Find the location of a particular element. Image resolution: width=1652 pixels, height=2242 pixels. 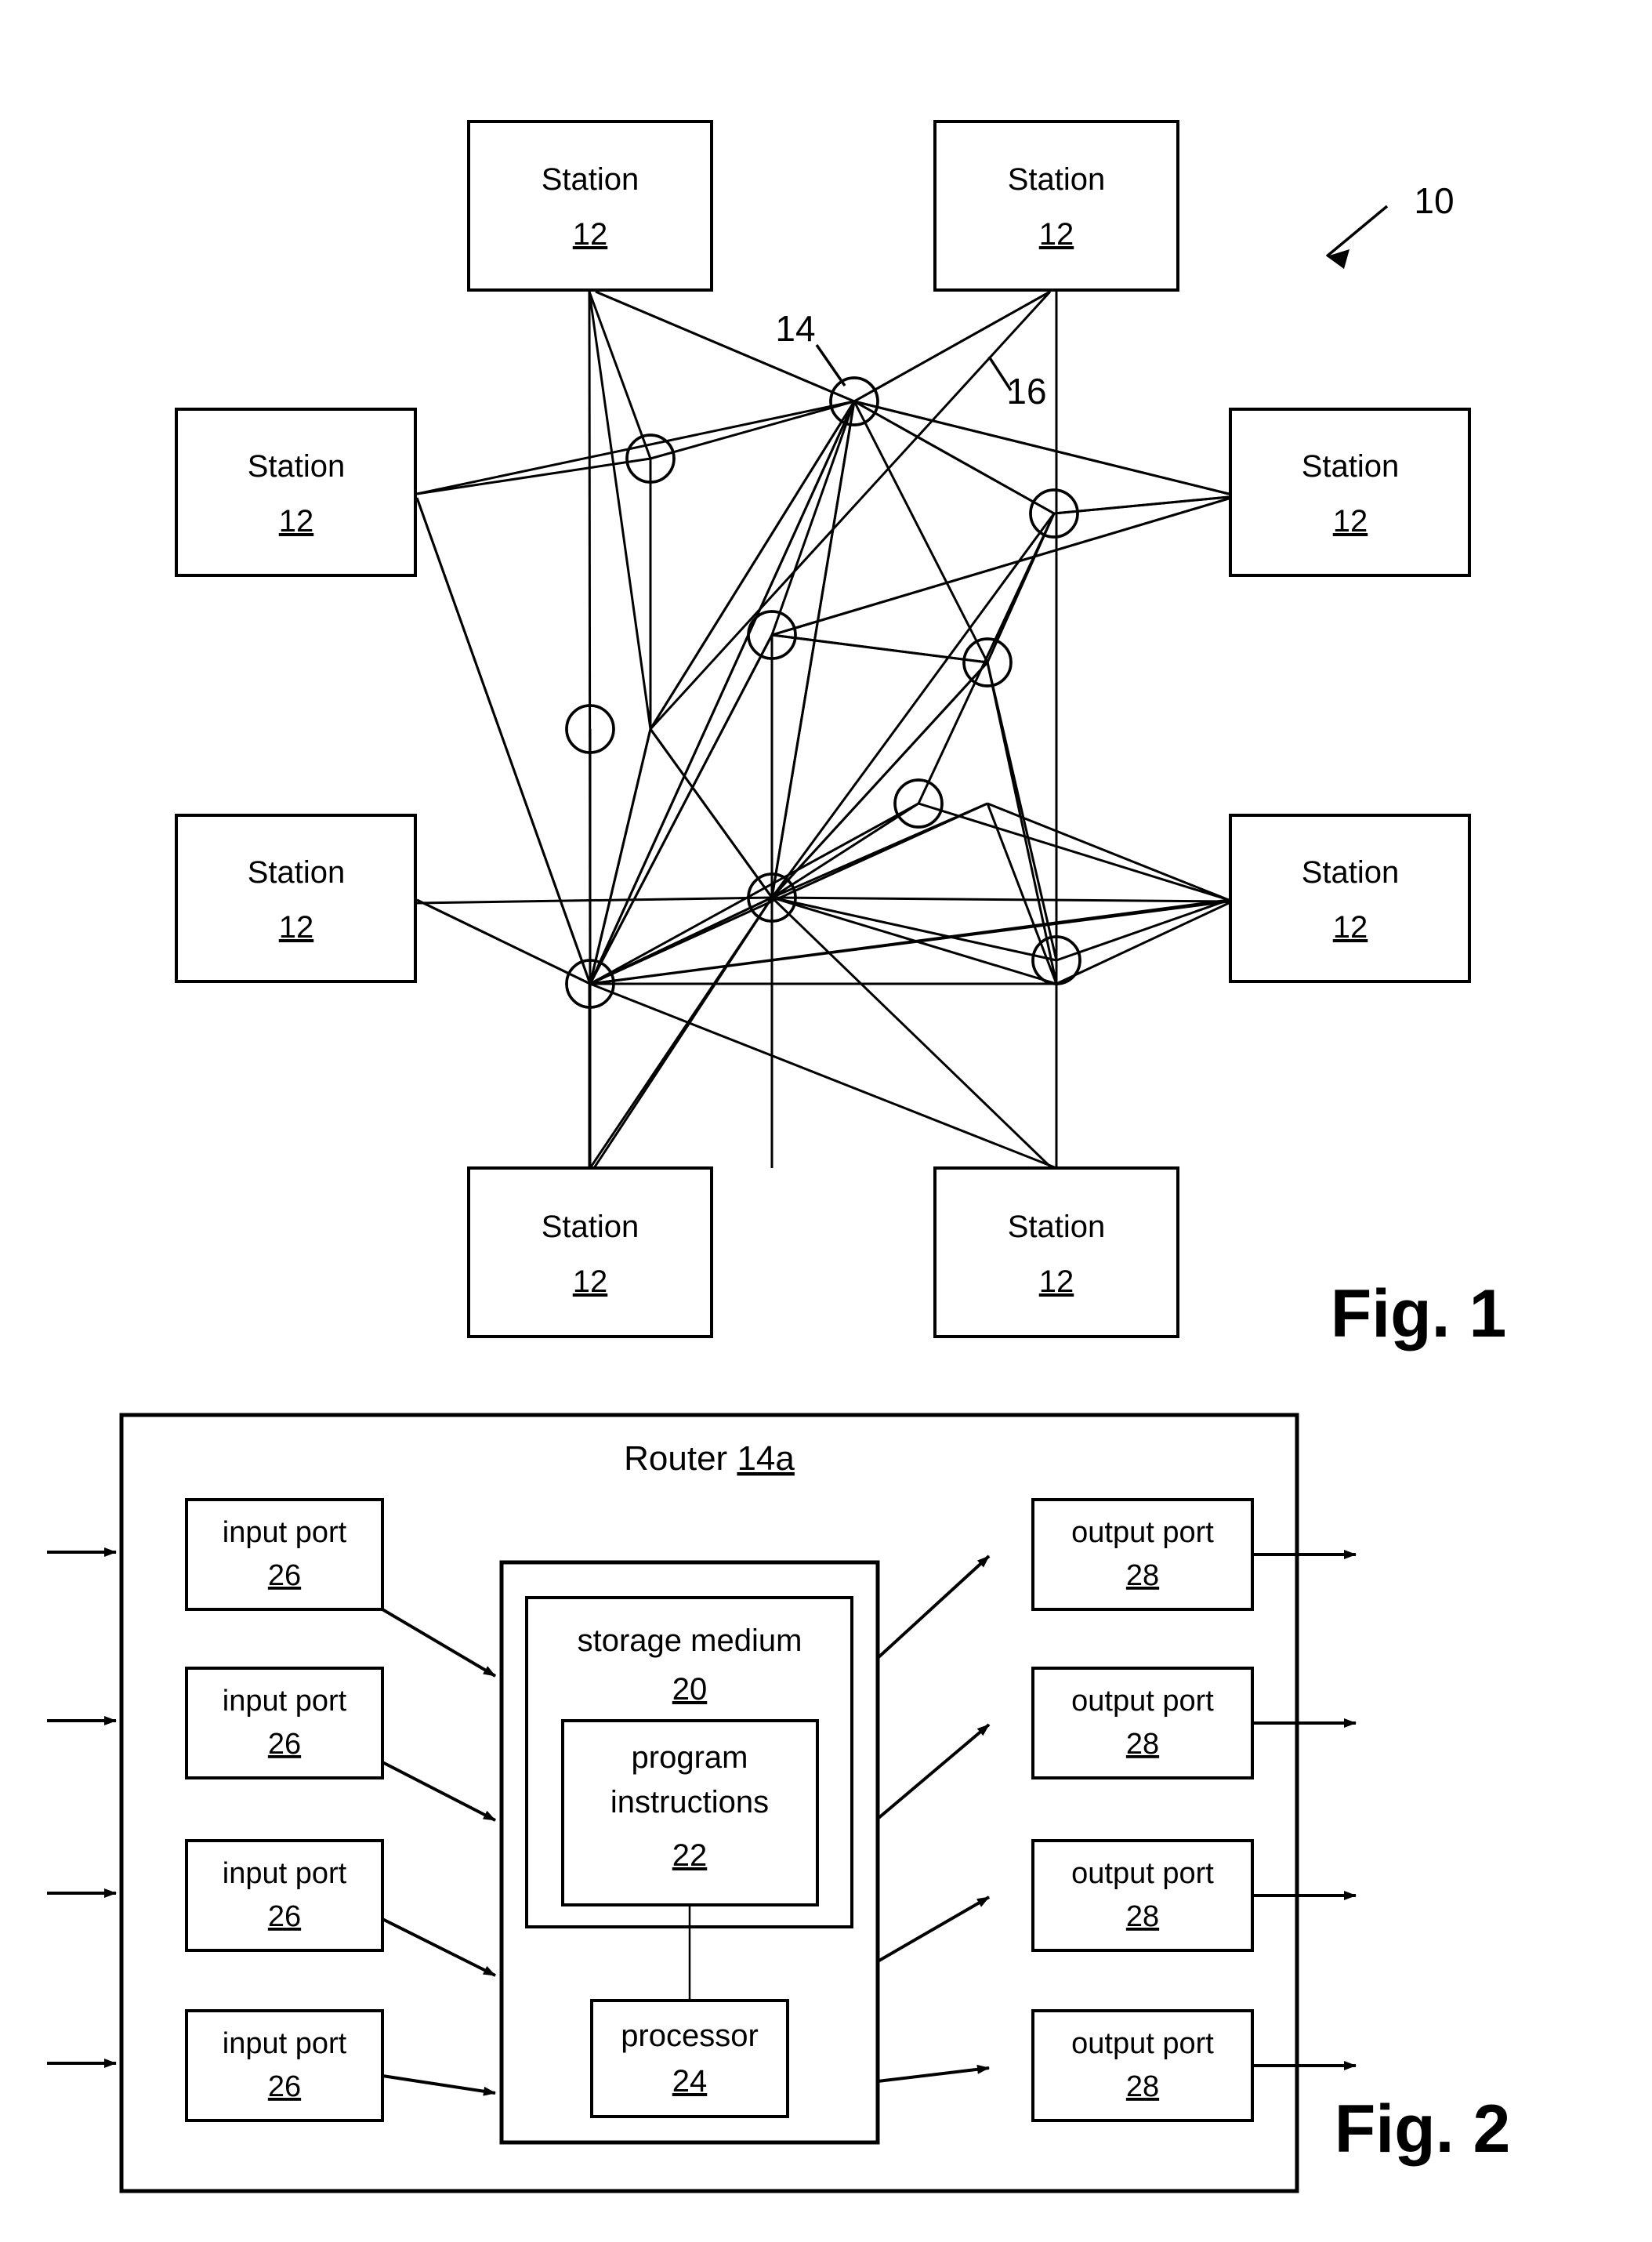

router-callout-label: 14 is located at coordinates (795, 328).